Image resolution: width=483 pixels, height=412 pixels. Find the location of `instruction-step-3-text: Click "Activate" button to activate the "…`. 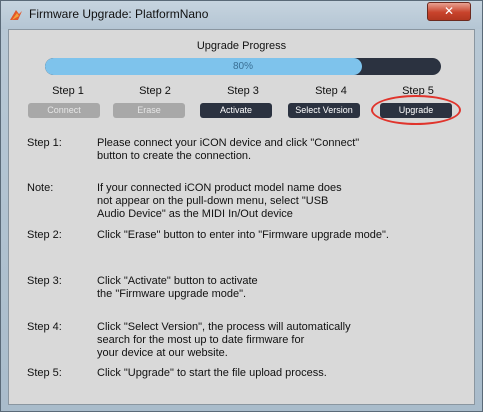

instruction-step-3-text: Click "Activate" button to activate the "… is located at coordinates (177, 287).